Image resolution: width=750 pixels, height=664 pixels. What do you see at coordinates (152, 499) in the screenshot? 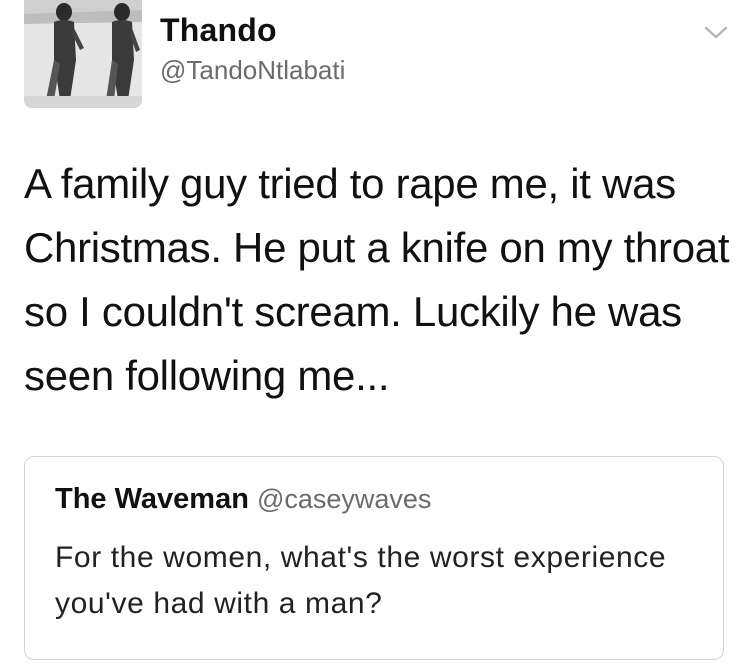
I see `quoted-author-name: The Waveman` at bounding box center [152, 499].